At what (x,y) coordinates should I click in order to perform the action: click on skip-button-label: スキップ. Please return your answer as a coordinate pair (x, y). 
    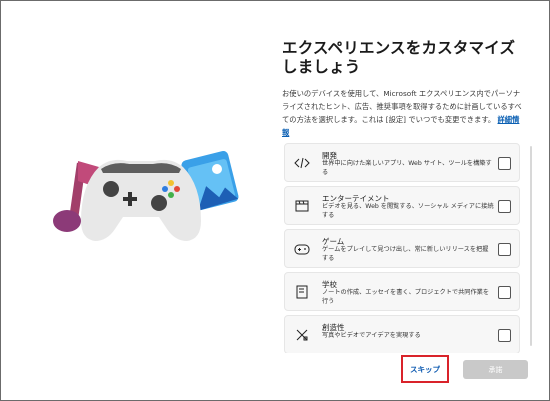
    Looking at the image, I should click on (425, 369).